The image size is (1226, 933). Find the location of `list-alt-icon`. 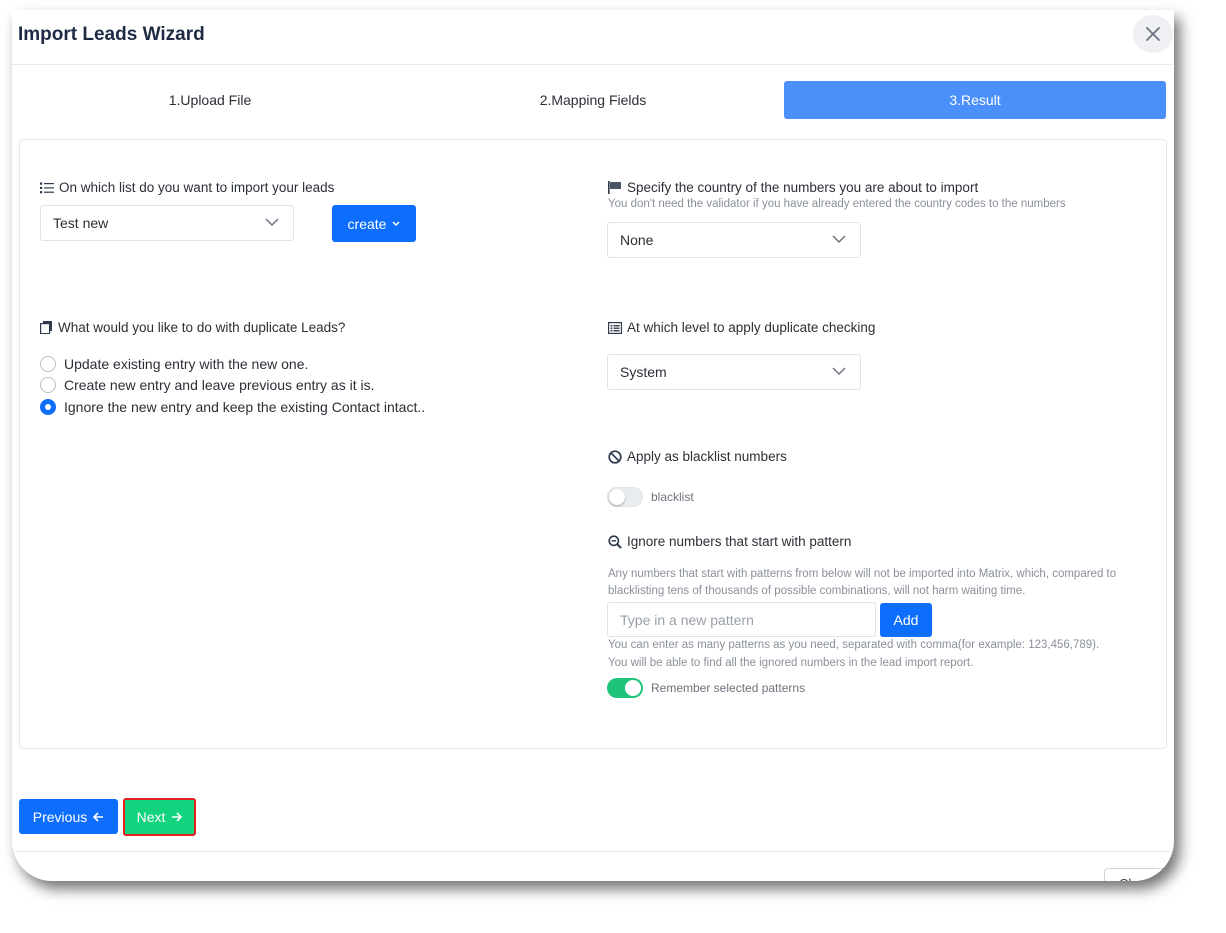

list-alt-icon is located at coordinates (615, 327).